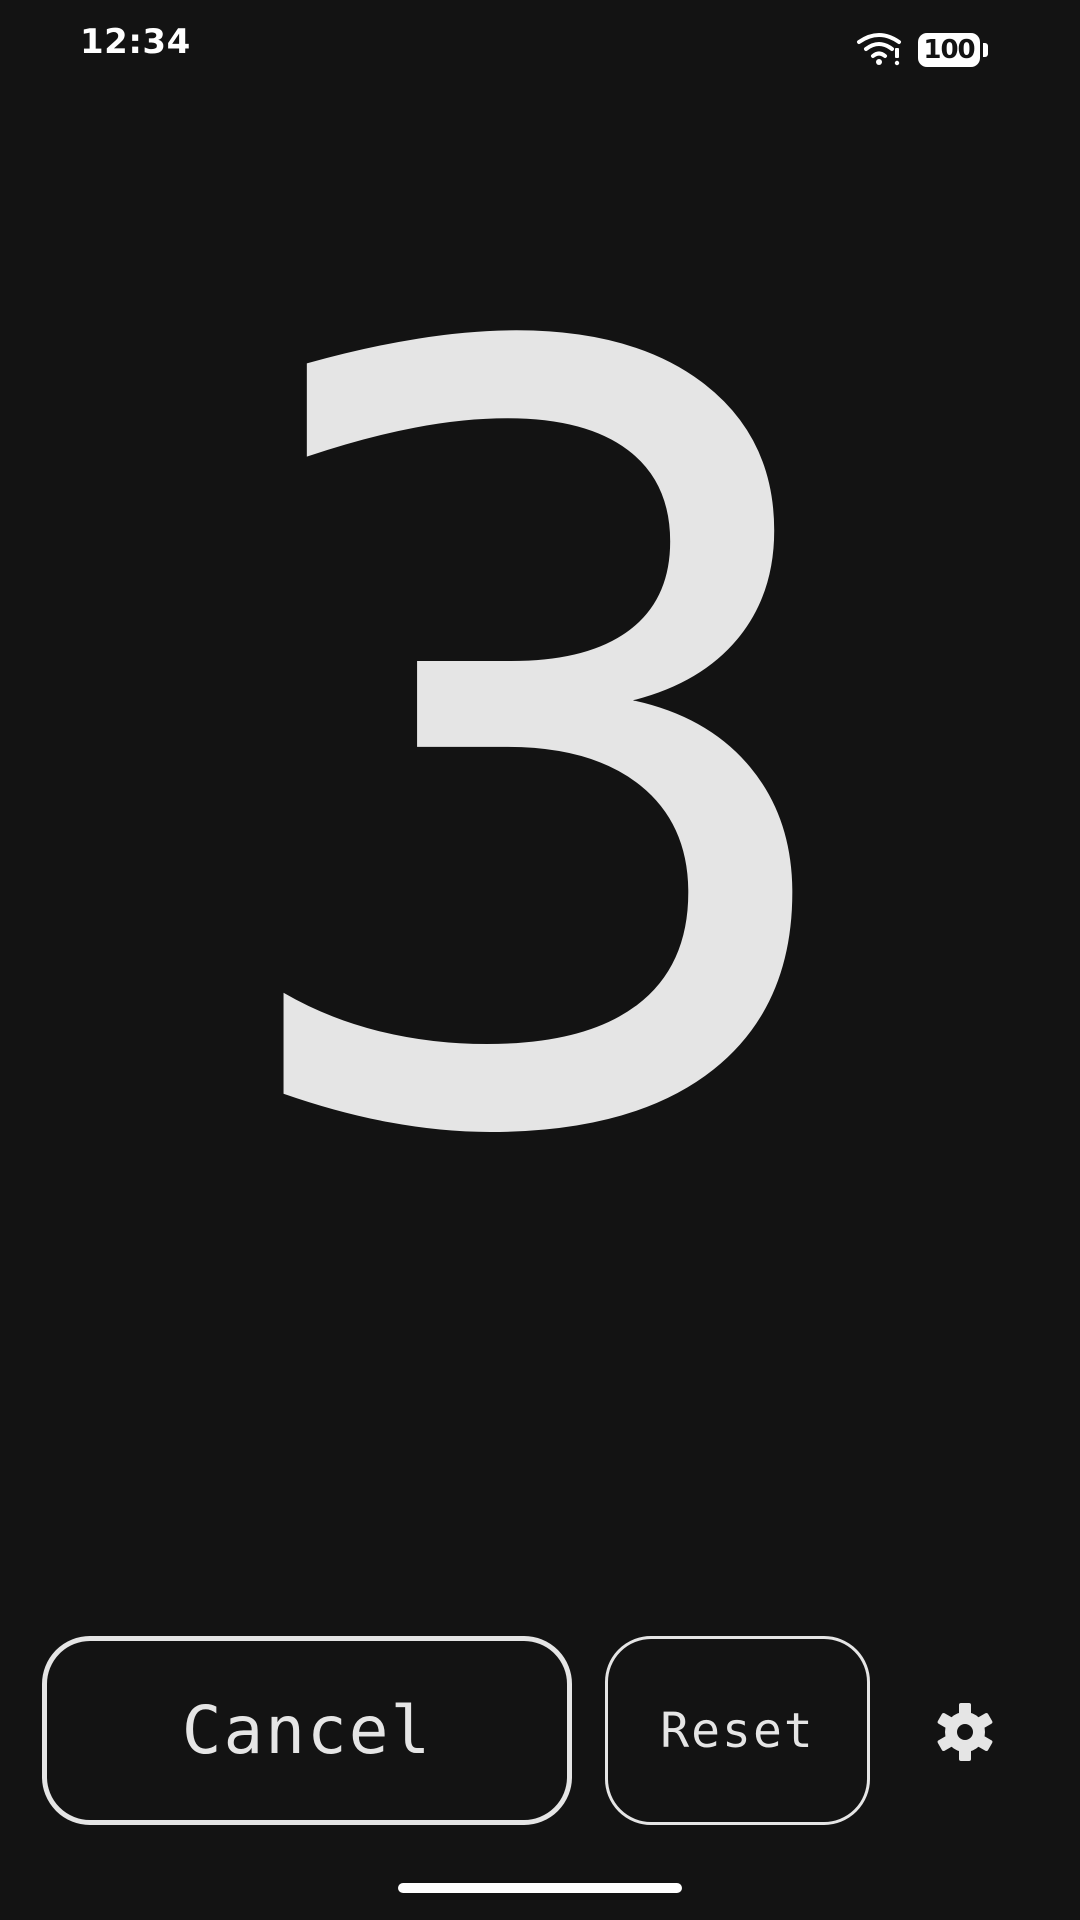  I want to click on reset-button: Reset, so click(737, 1730).